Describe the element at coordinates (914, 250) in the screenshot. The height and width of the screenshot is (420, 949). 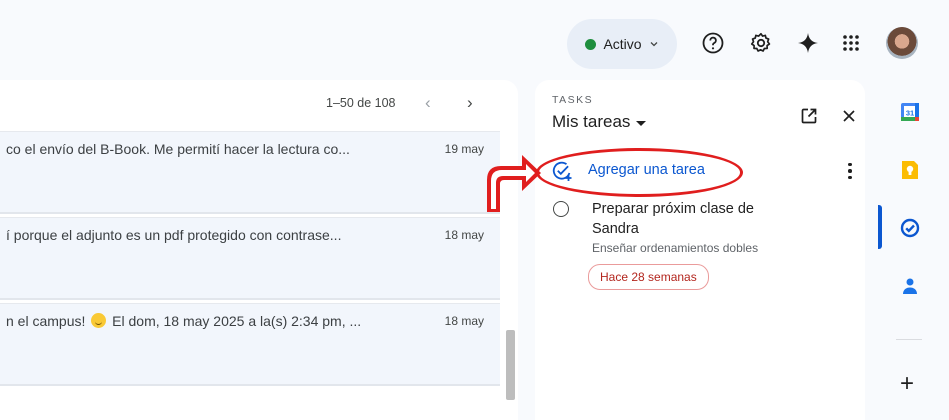
I see `side-panel-rail` at that location.